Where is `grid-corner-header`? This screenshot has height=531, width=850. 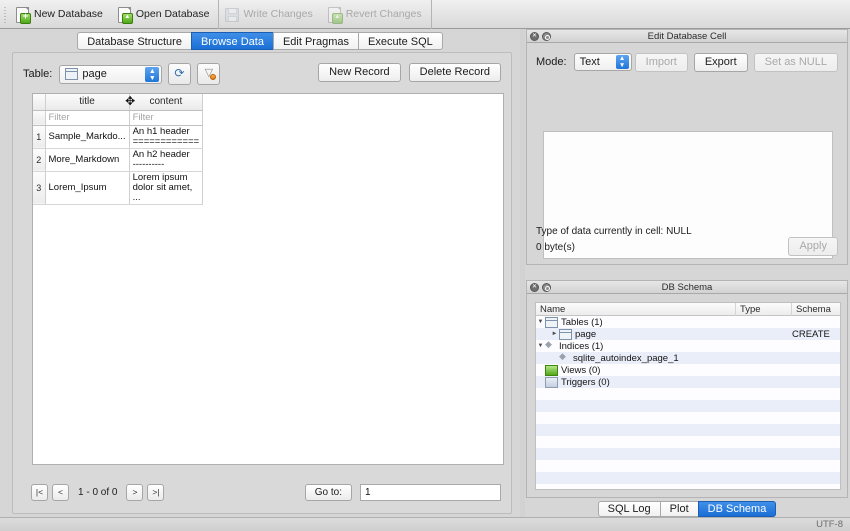
grid-corner-header is located at coordinates (39, 102).